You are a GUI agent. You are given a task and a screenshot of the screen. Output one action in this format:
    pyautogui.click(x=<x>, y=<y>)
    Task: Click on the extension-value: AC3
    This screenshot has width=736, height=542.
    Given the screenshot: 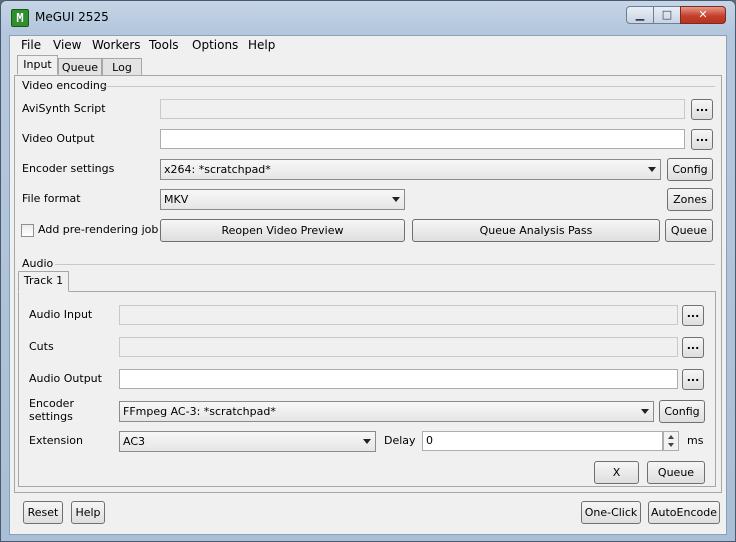 What is the action you would take?
    pyautogui.click(x=134, y=441)
    